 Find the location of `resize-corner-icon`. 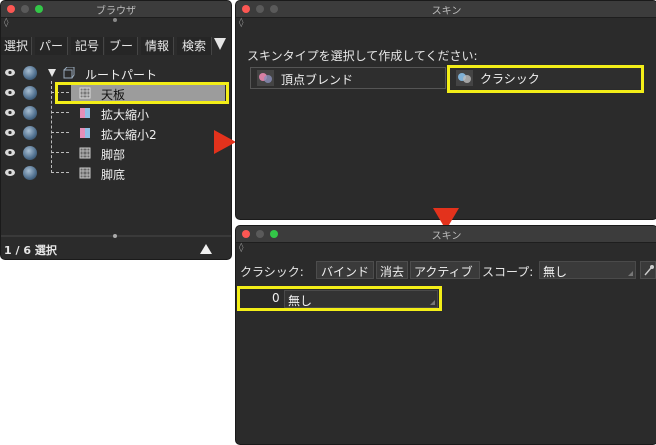

resize-corner-icon is located at coordinates (630, 273).